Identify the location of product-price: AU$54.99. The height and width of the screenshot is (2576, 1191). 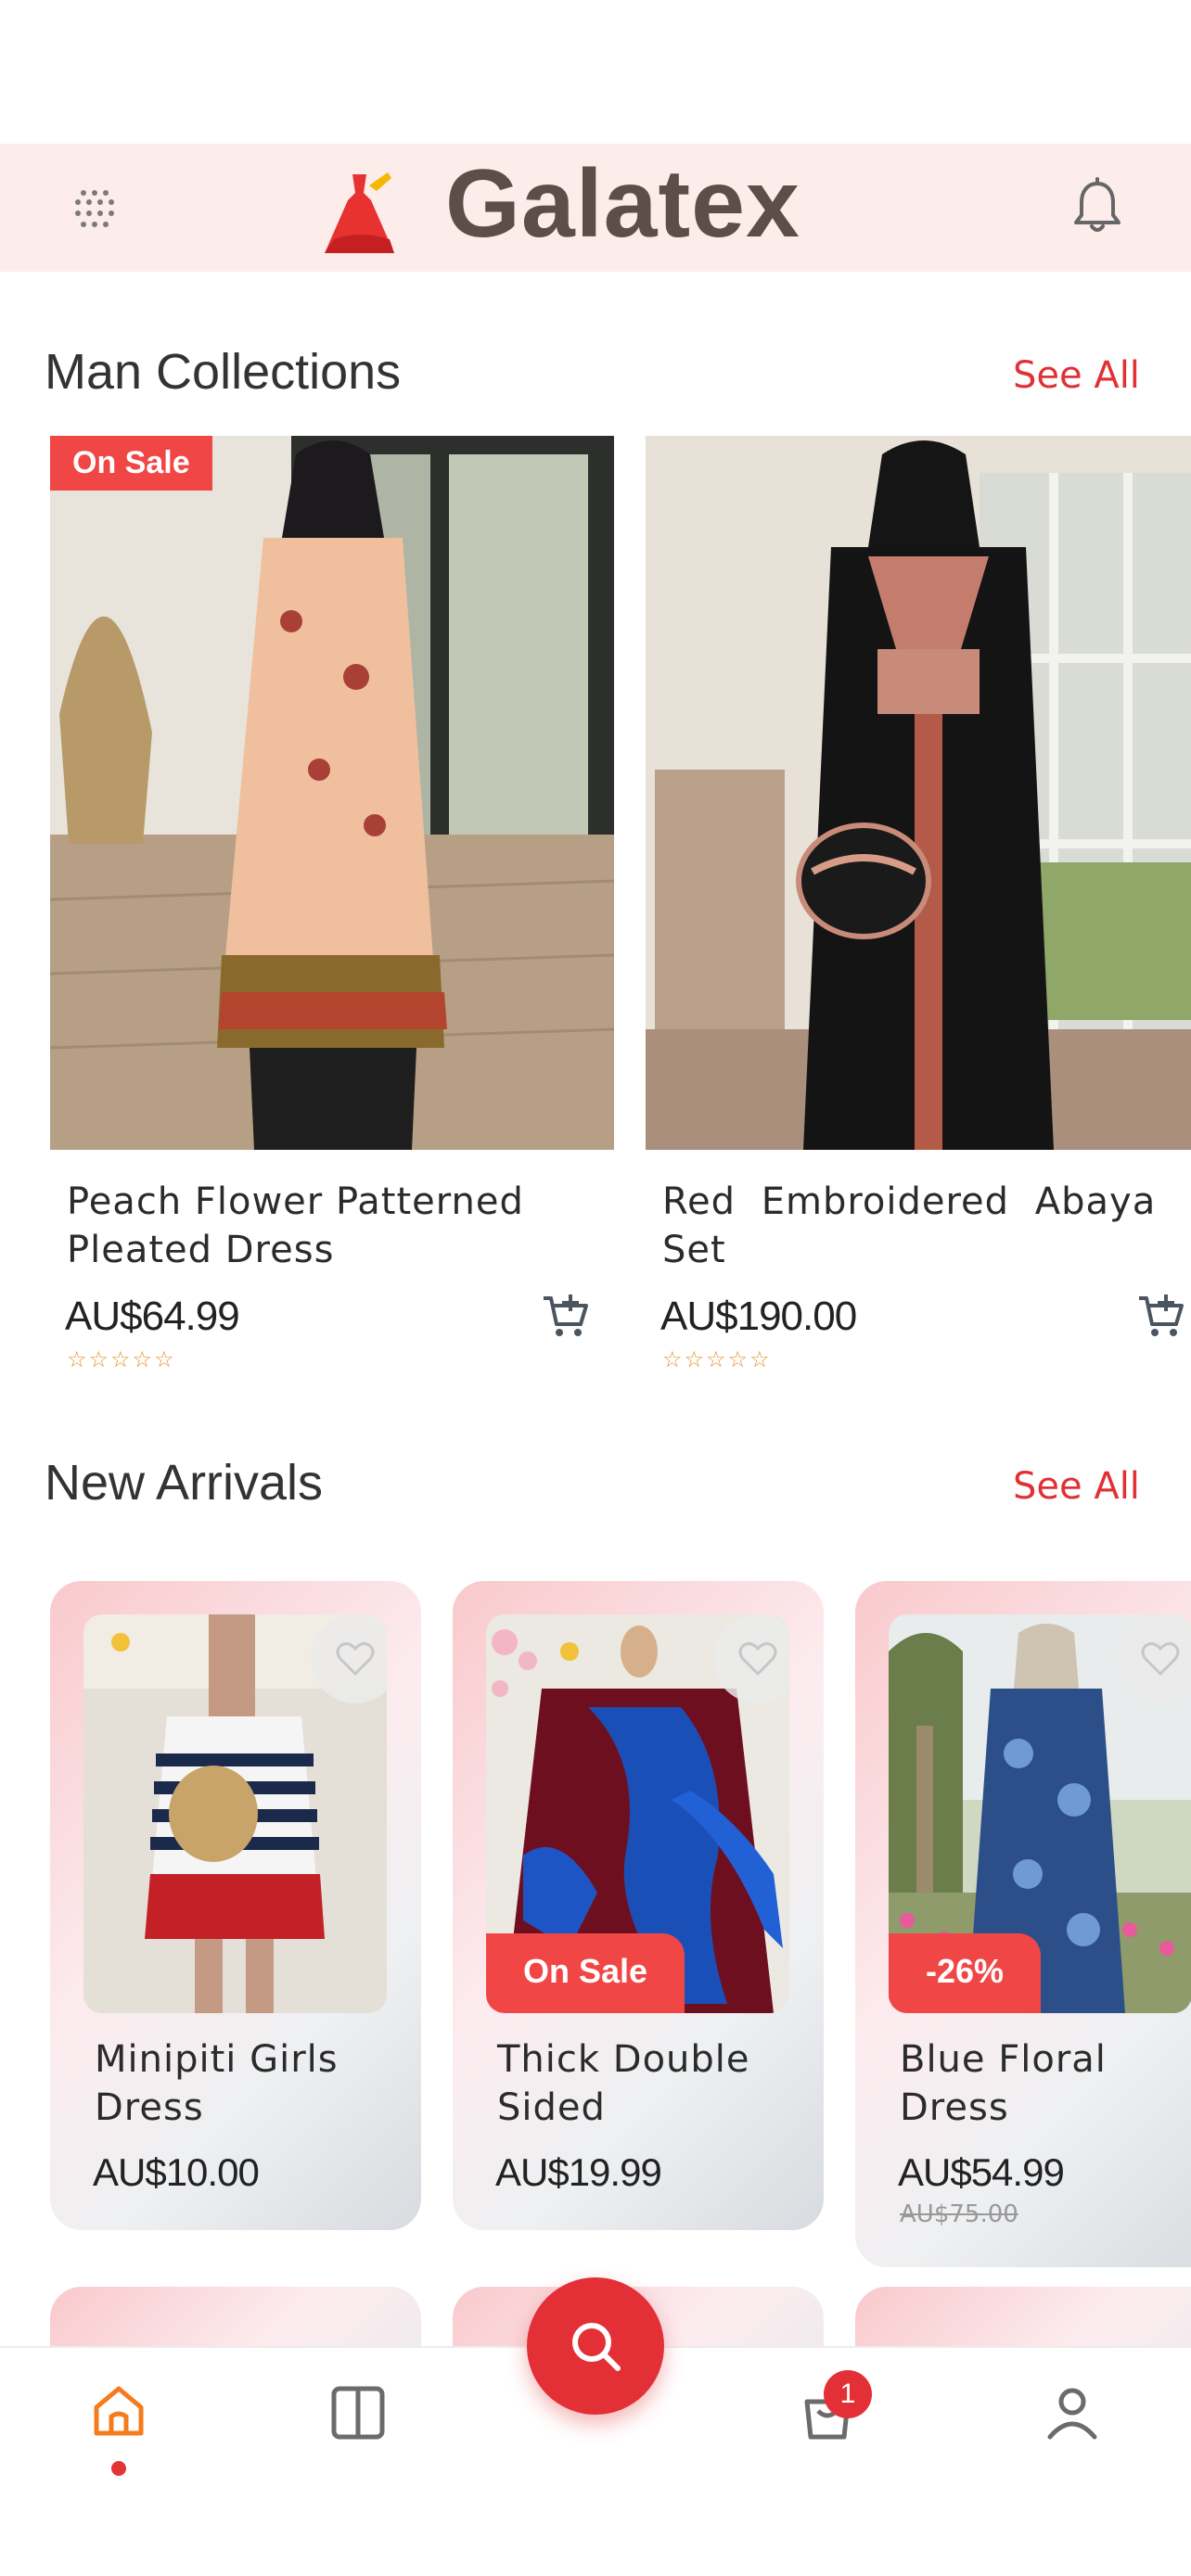
(981, 2172).